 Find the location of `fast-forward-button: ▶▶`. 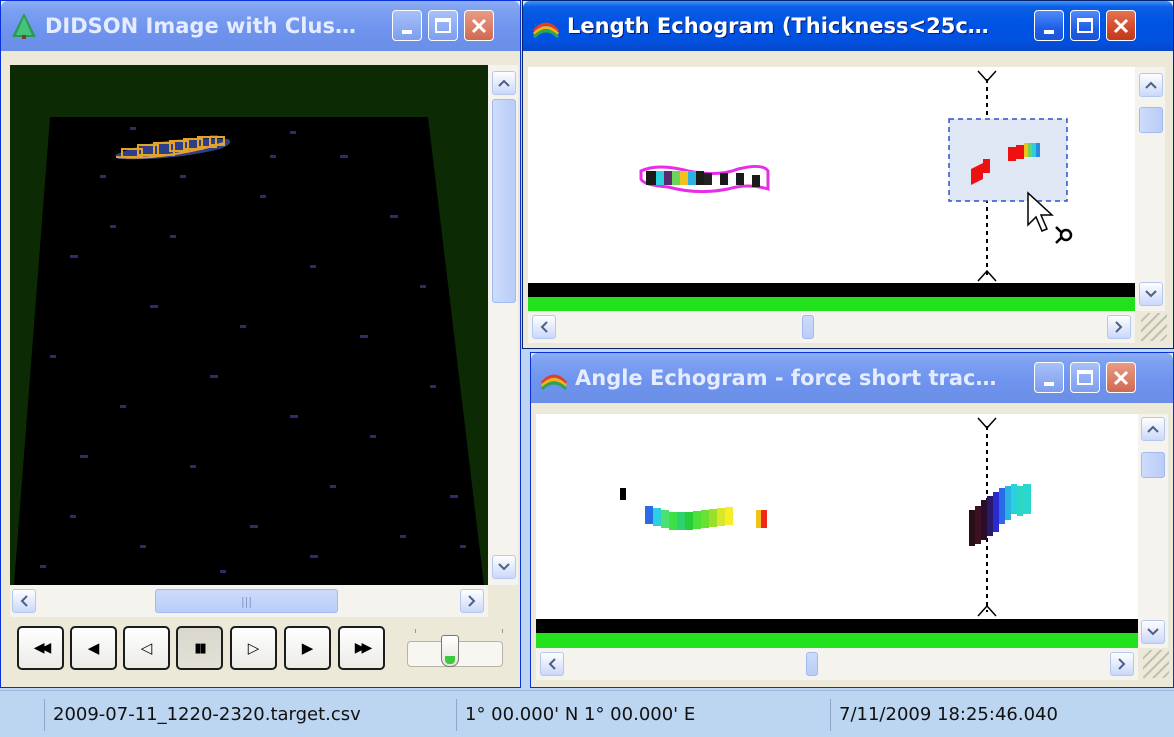

fast-forward-button: ▶▶ is located at coordinates (361, 648).